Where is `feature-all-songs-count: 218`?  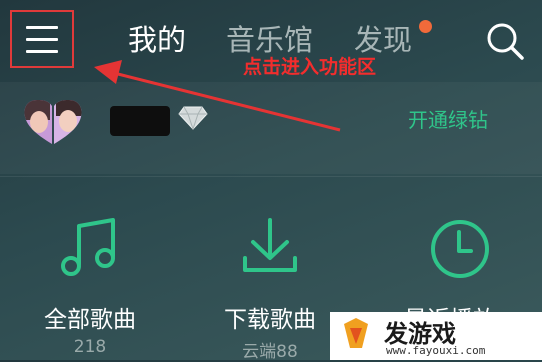 feature-all-songs-count: 218 is located at coordinates (90, 347).